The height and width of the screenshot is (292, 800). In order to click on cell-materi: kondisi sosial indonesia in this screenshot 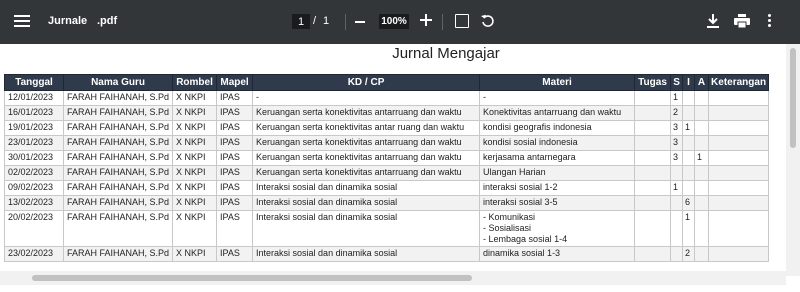, I will do `click(557, 143)`.